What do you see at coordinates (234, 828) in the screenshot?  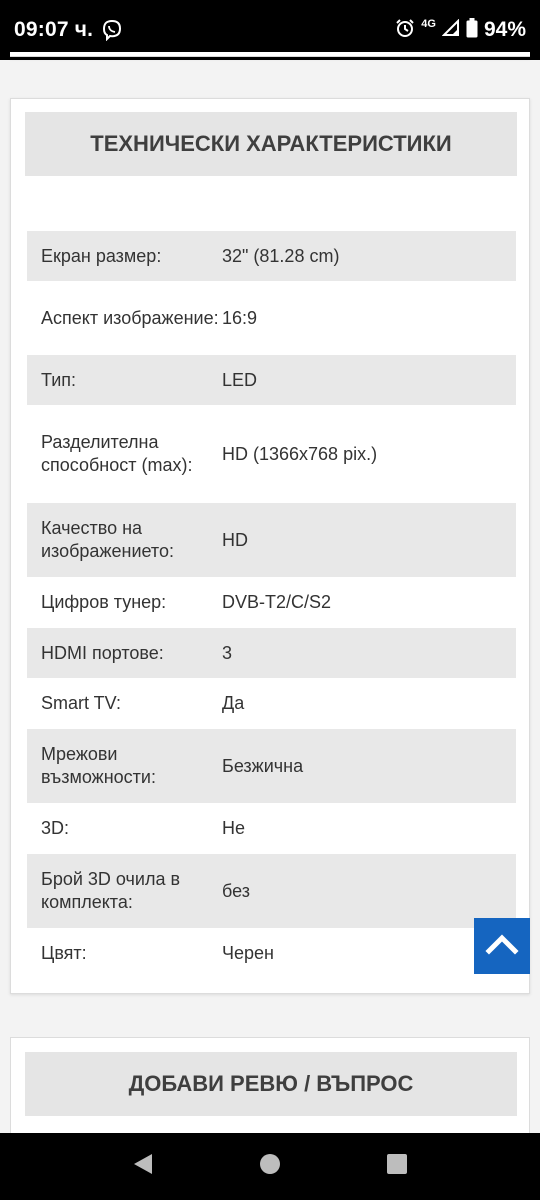 I see `spec-value: Не` at bounding box center [234, 828].